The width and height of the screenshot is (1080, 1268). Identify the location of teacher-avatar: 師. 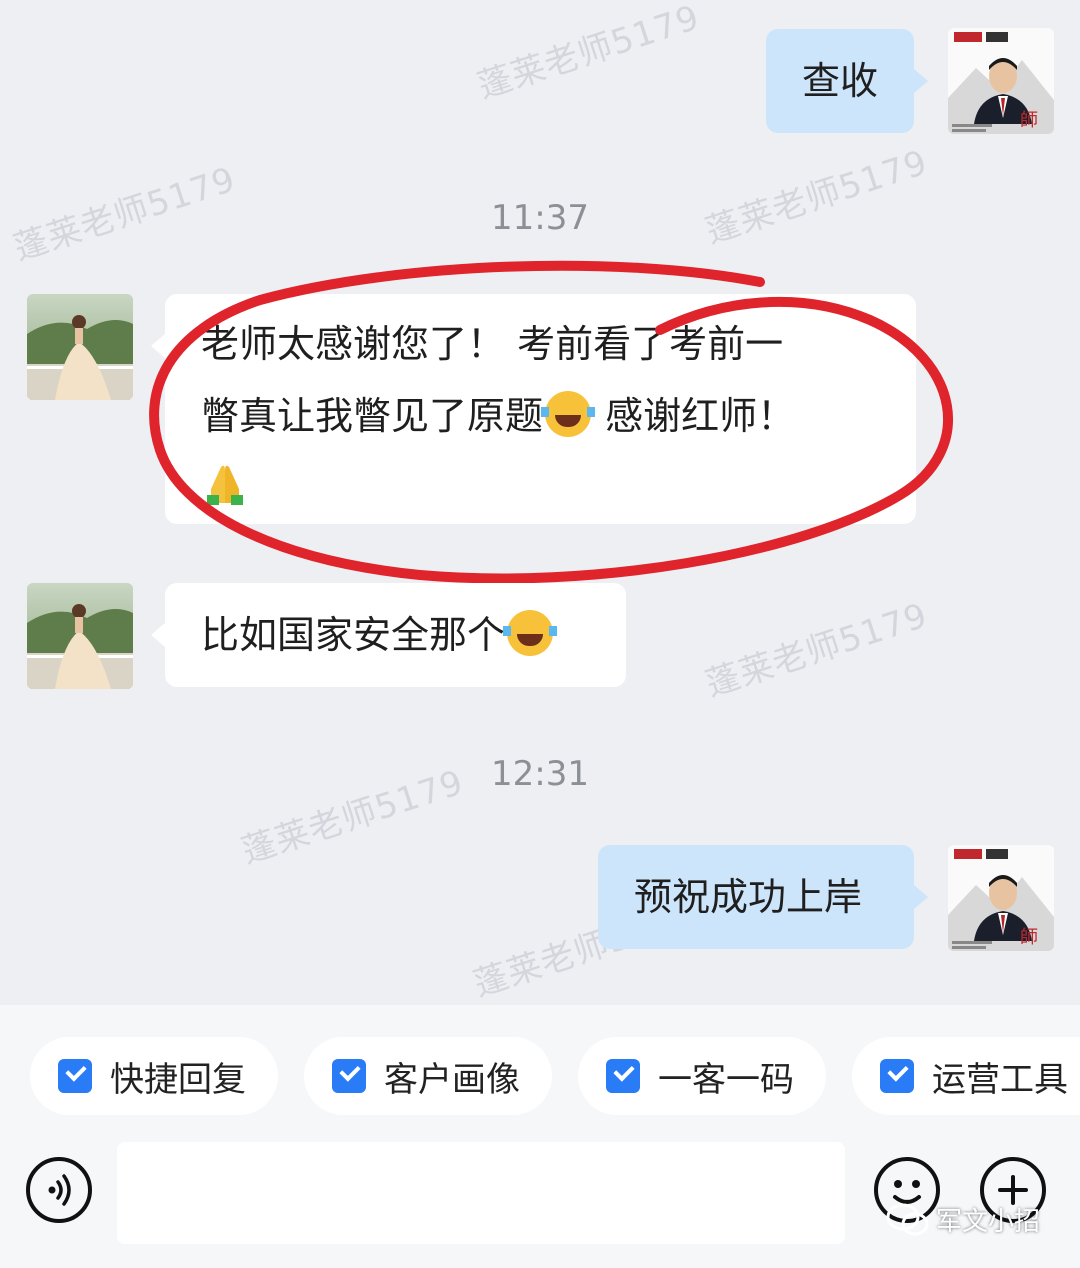
(1001, 898).